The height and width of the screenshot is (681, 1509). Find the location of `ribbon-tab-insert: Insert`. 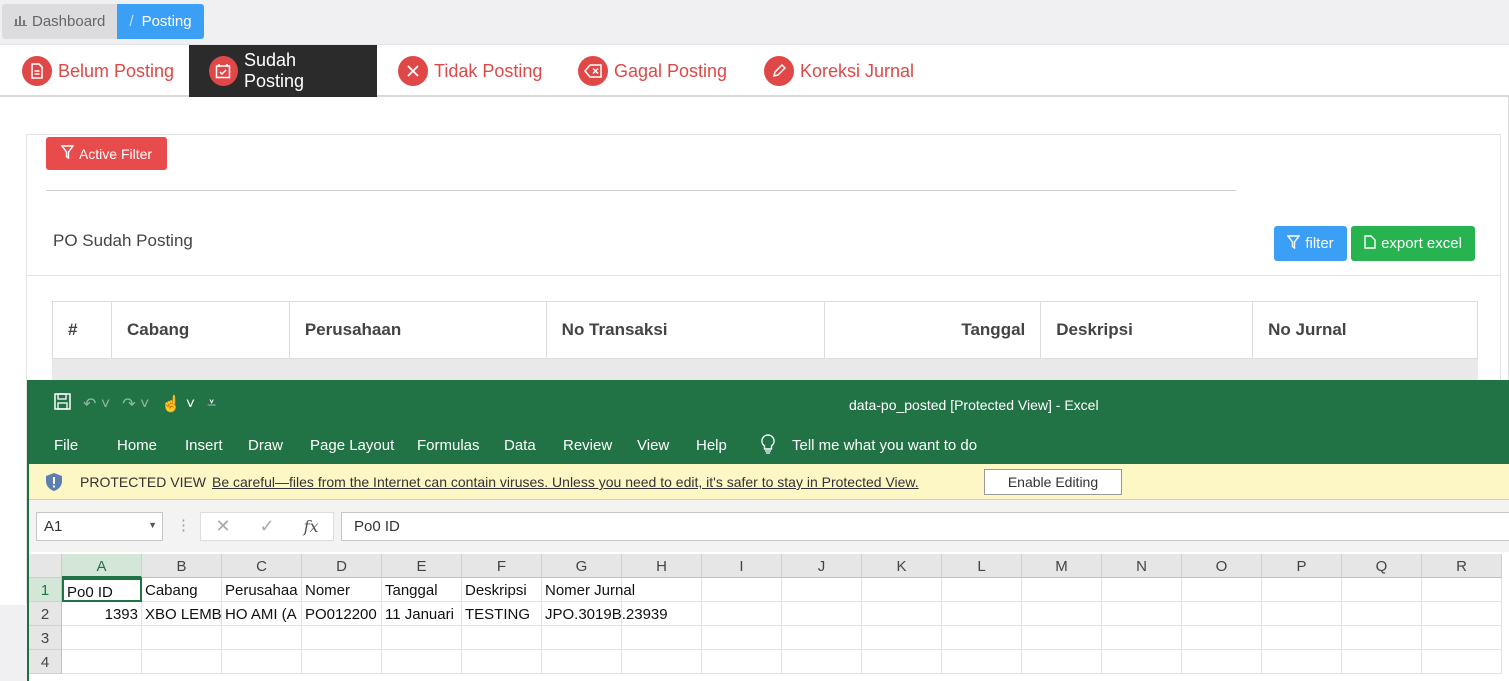

ribbon-tab-insert: Insert is located at coordinates (204, 445).